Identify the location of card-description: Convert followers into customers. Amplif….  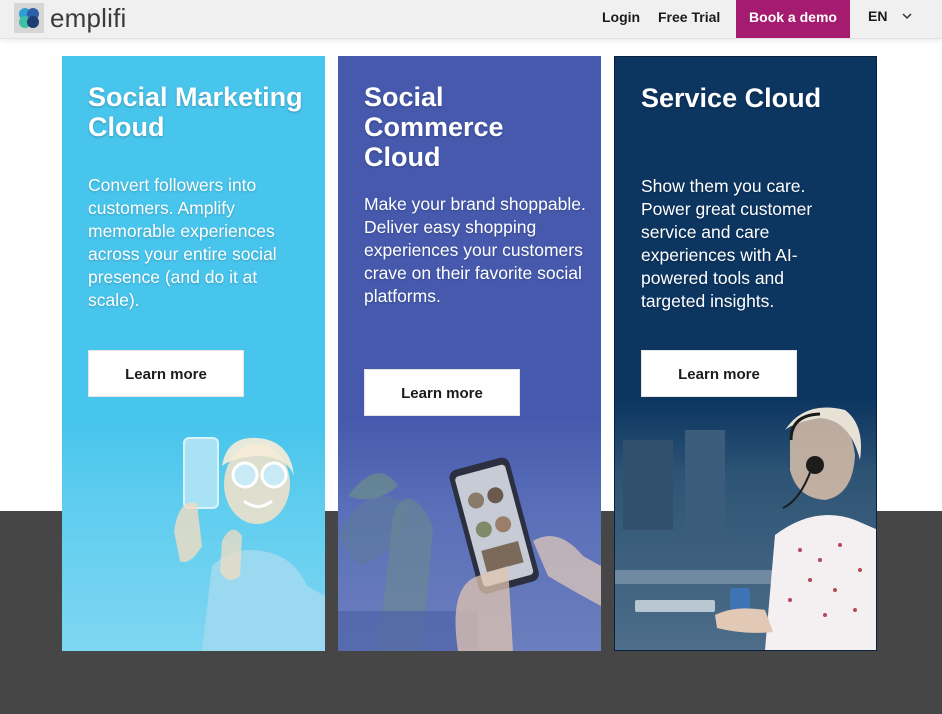
(182, 242).